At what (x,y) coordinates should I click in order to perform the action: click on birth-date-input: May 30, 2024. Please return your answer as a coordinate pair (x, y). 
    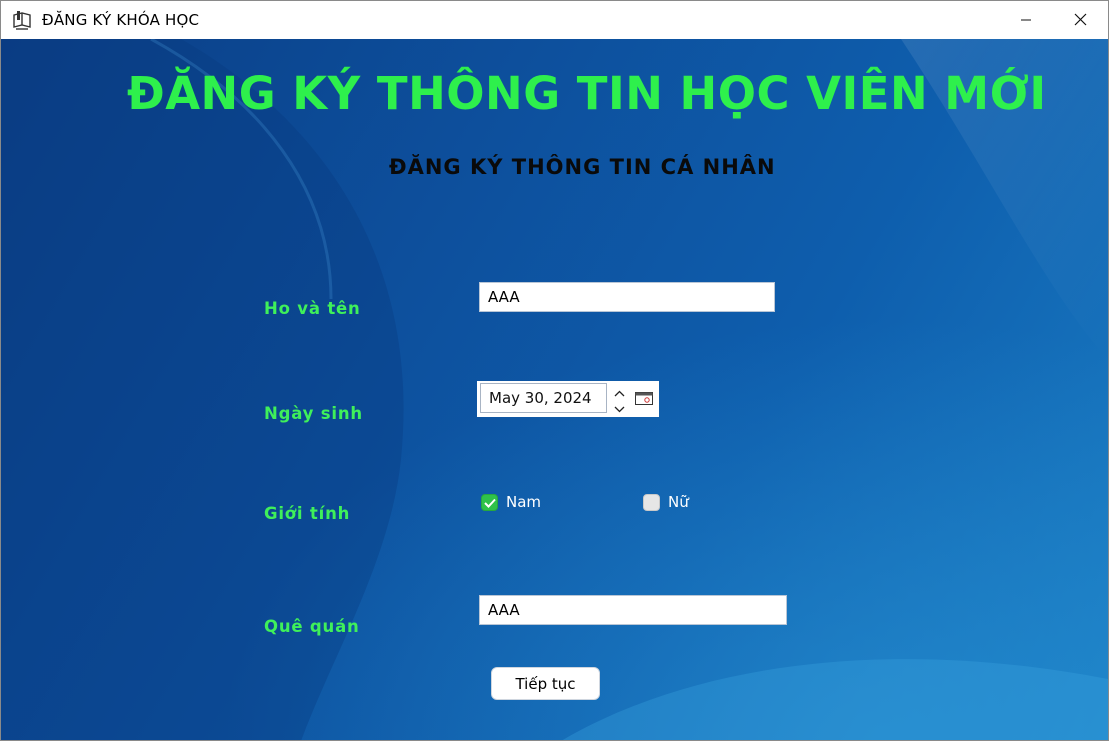
    Looking at the image, I should click on (543, 398).